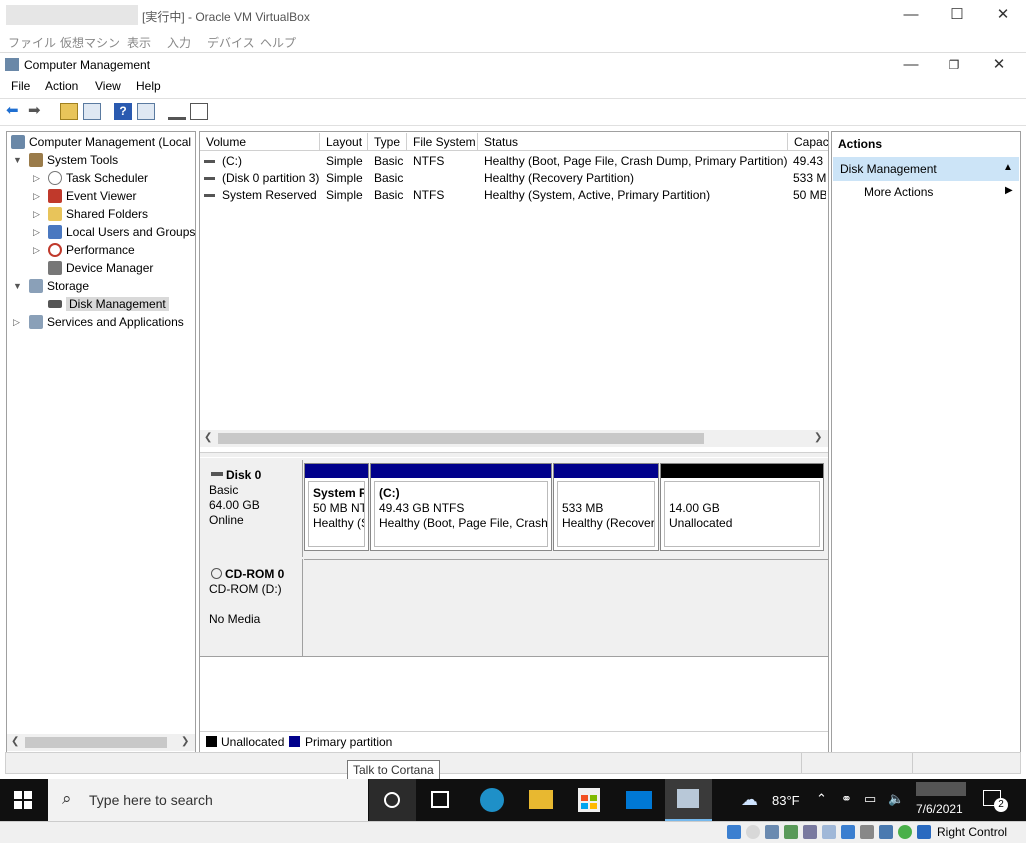 This screenshot has height=843, width=1026. Describe the element at coordinates (492, 800) in the screenshot. I see `edge-icon` at that location.